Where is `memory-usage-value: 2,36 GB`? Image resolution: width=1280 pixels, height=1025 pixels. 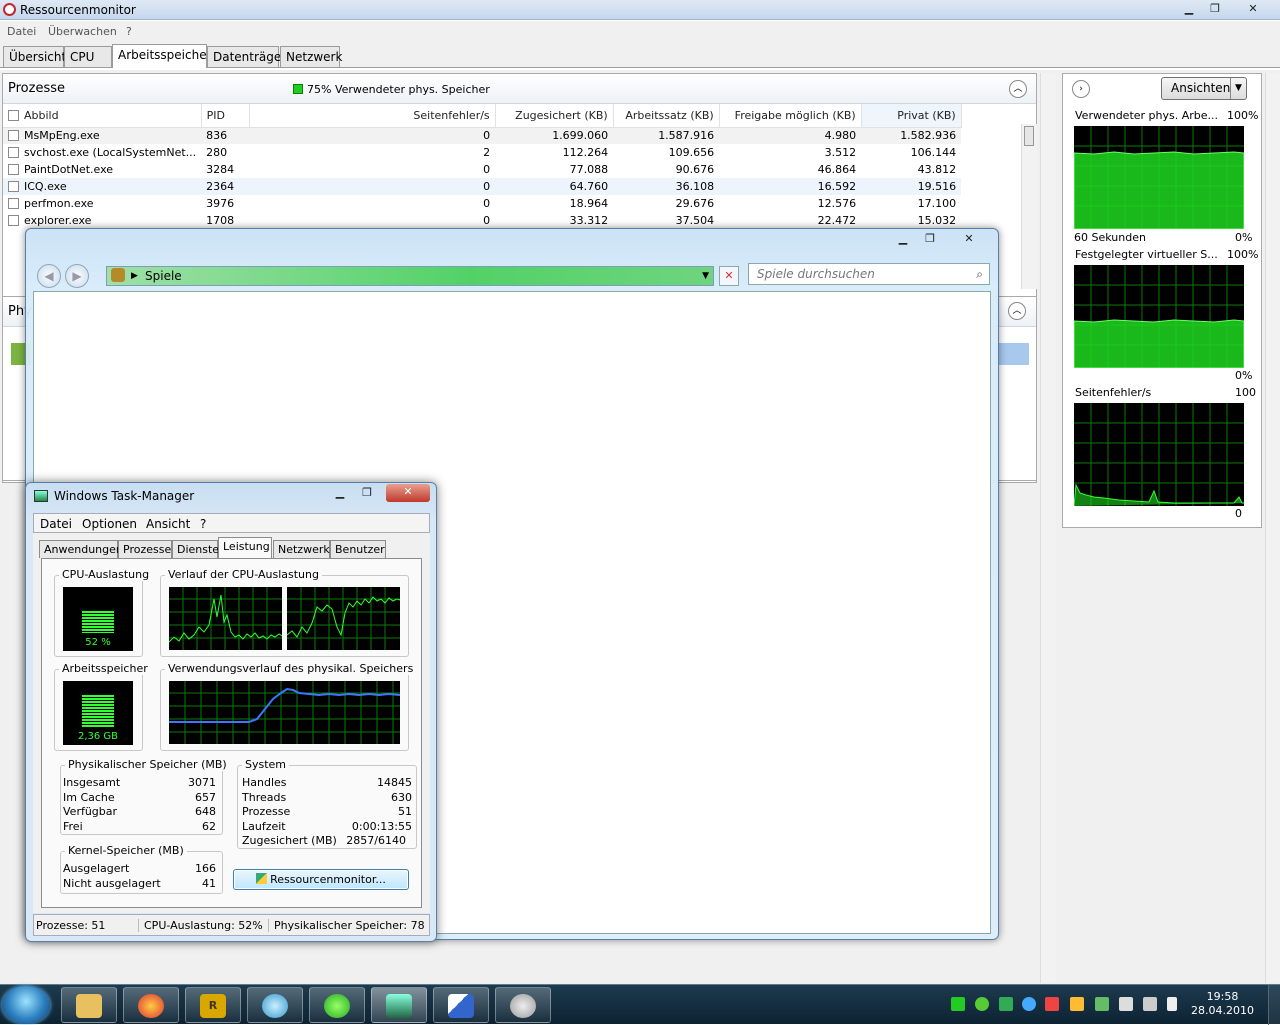 memory-usage-value: 2,36 GB is located at coordinates (98, 736).